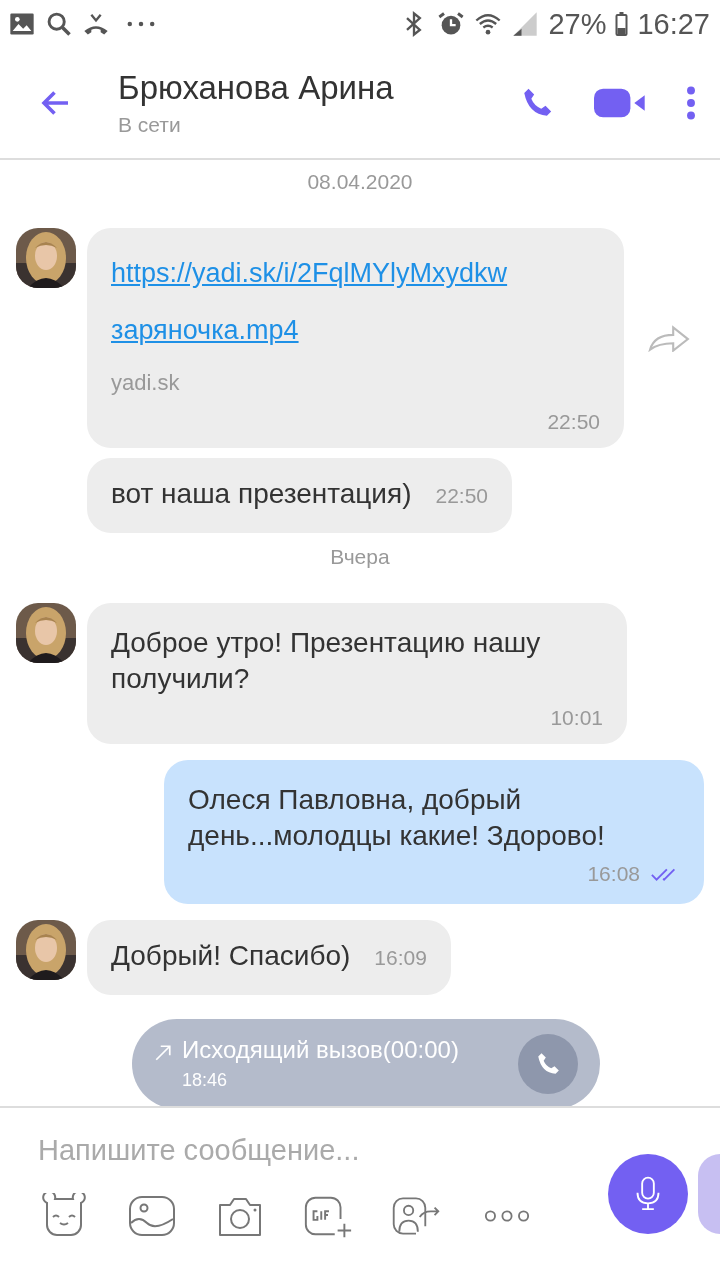 The width and height of the screenshot is (720, 1280). What do you see at coordinates (577, 24) in the screenshot?
I see `battery-percent: 27%` at bounding box center [577, 24].